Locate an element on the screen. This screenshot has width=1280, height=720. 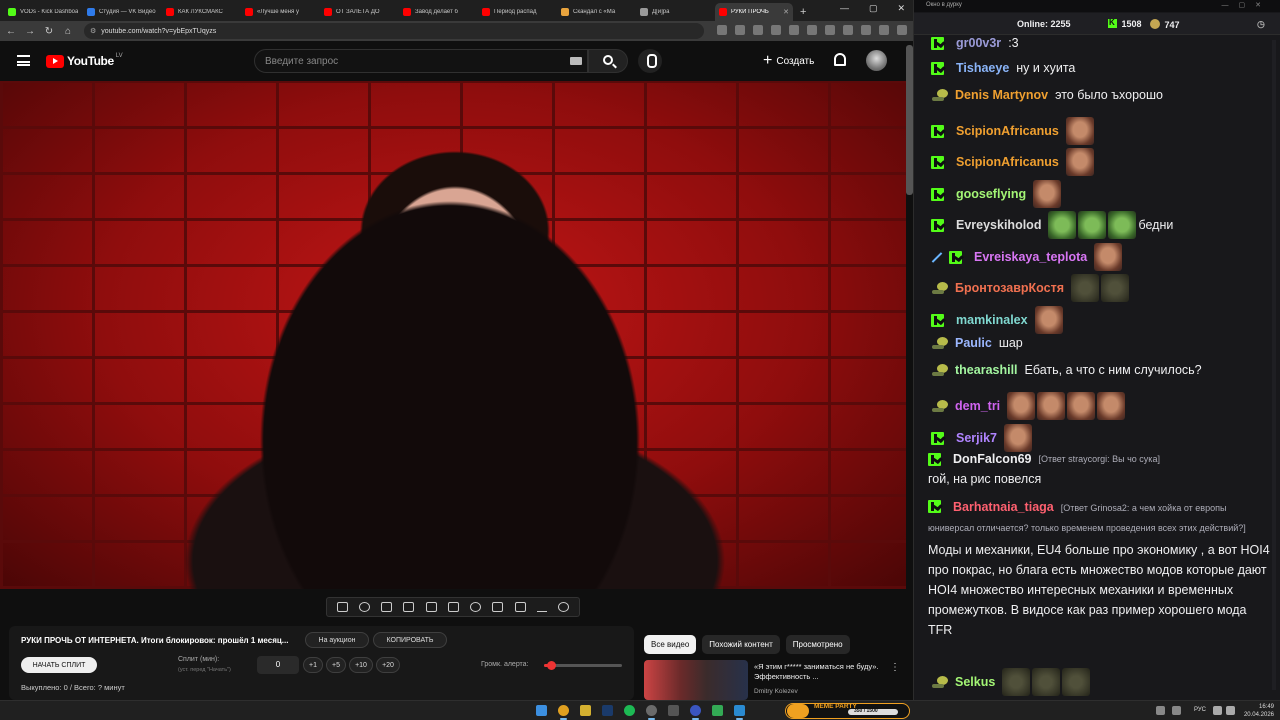
browser-tab: Завод делает б is located at coordinates (438, 12).